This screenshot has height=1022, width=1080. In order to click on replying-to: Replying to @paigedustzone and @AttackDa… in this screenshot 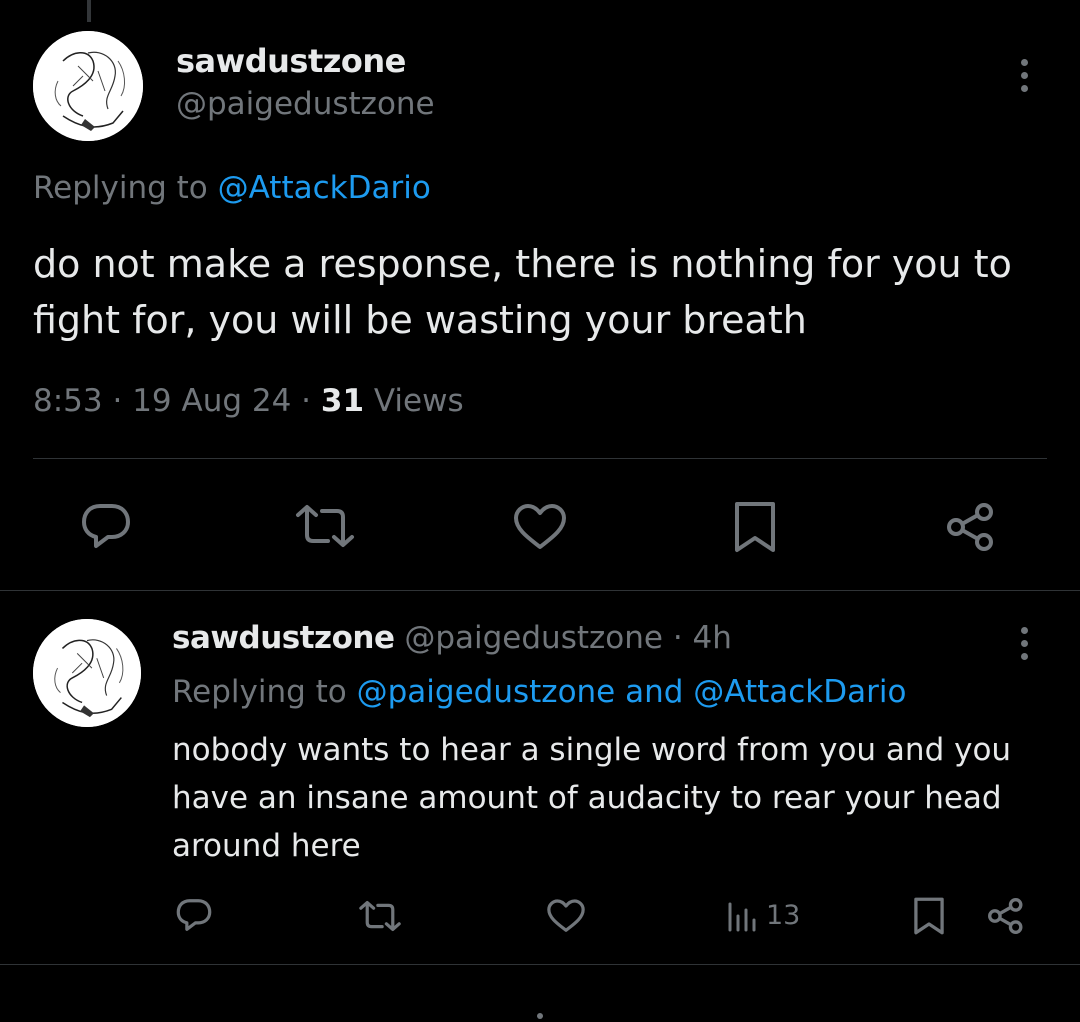, I will do `click(539, 692)`.